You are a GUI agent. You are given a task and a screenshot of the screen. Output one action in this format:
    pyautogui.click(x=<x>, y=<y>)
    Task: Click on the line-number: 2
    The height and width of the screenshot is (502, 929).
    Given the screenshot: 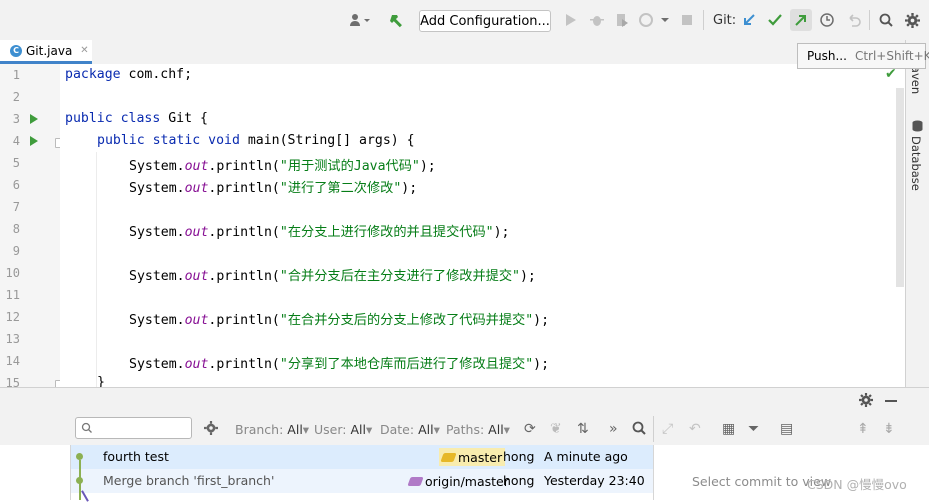 What is the action you would take?
    pyautogui.click(x=16, y=97)
    